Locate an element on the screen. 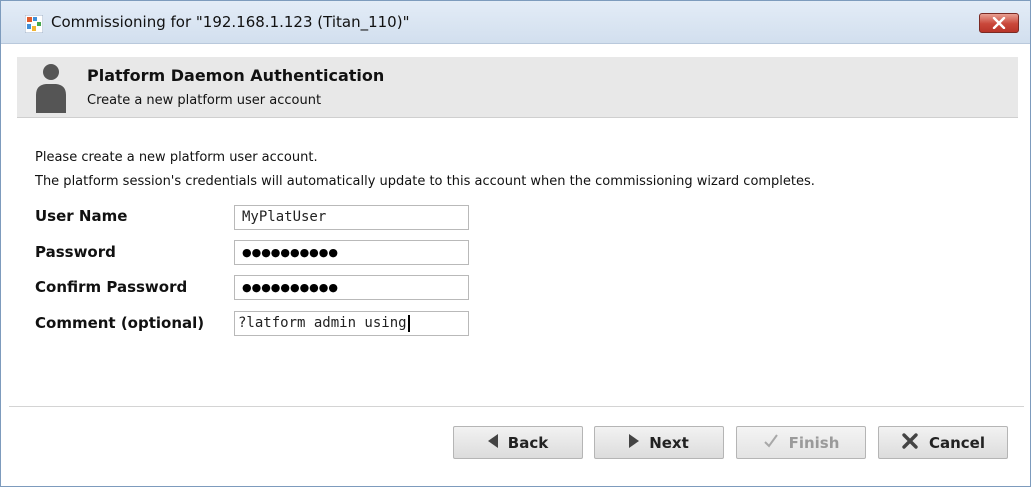  header-subtitle: Create a new platform user account is located at coordinates (204, 100).